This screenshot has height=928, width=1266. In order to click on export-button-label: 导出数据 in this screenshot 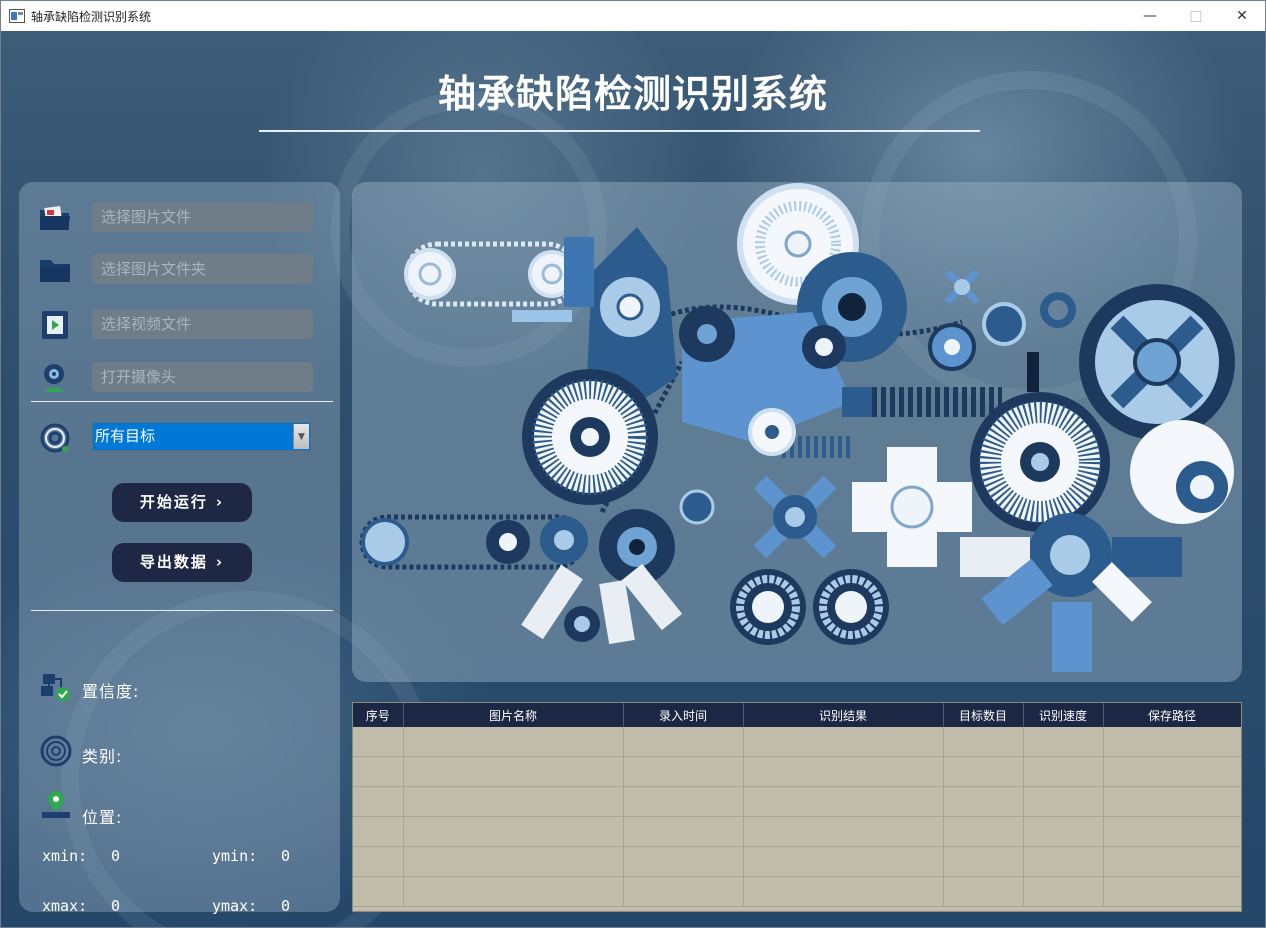, I will do `click(173, 562)`.